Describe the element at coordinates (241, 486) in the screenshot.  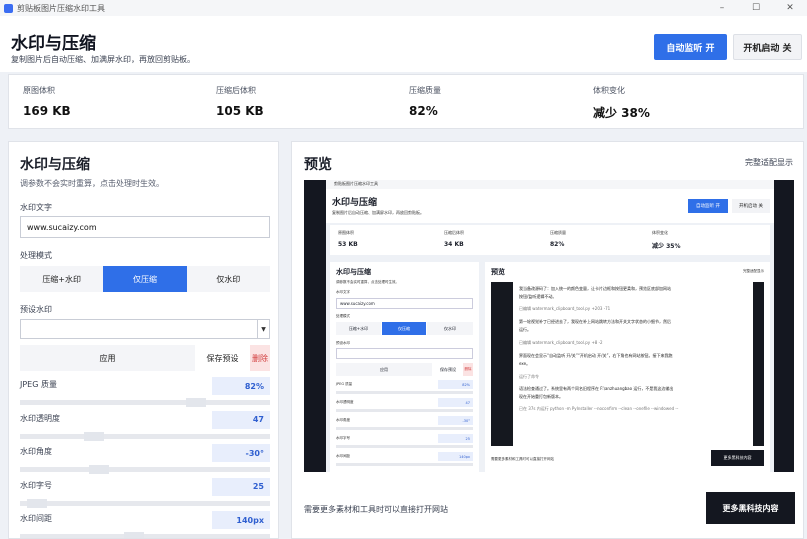
I see `slider-value-input: 25` at that location.